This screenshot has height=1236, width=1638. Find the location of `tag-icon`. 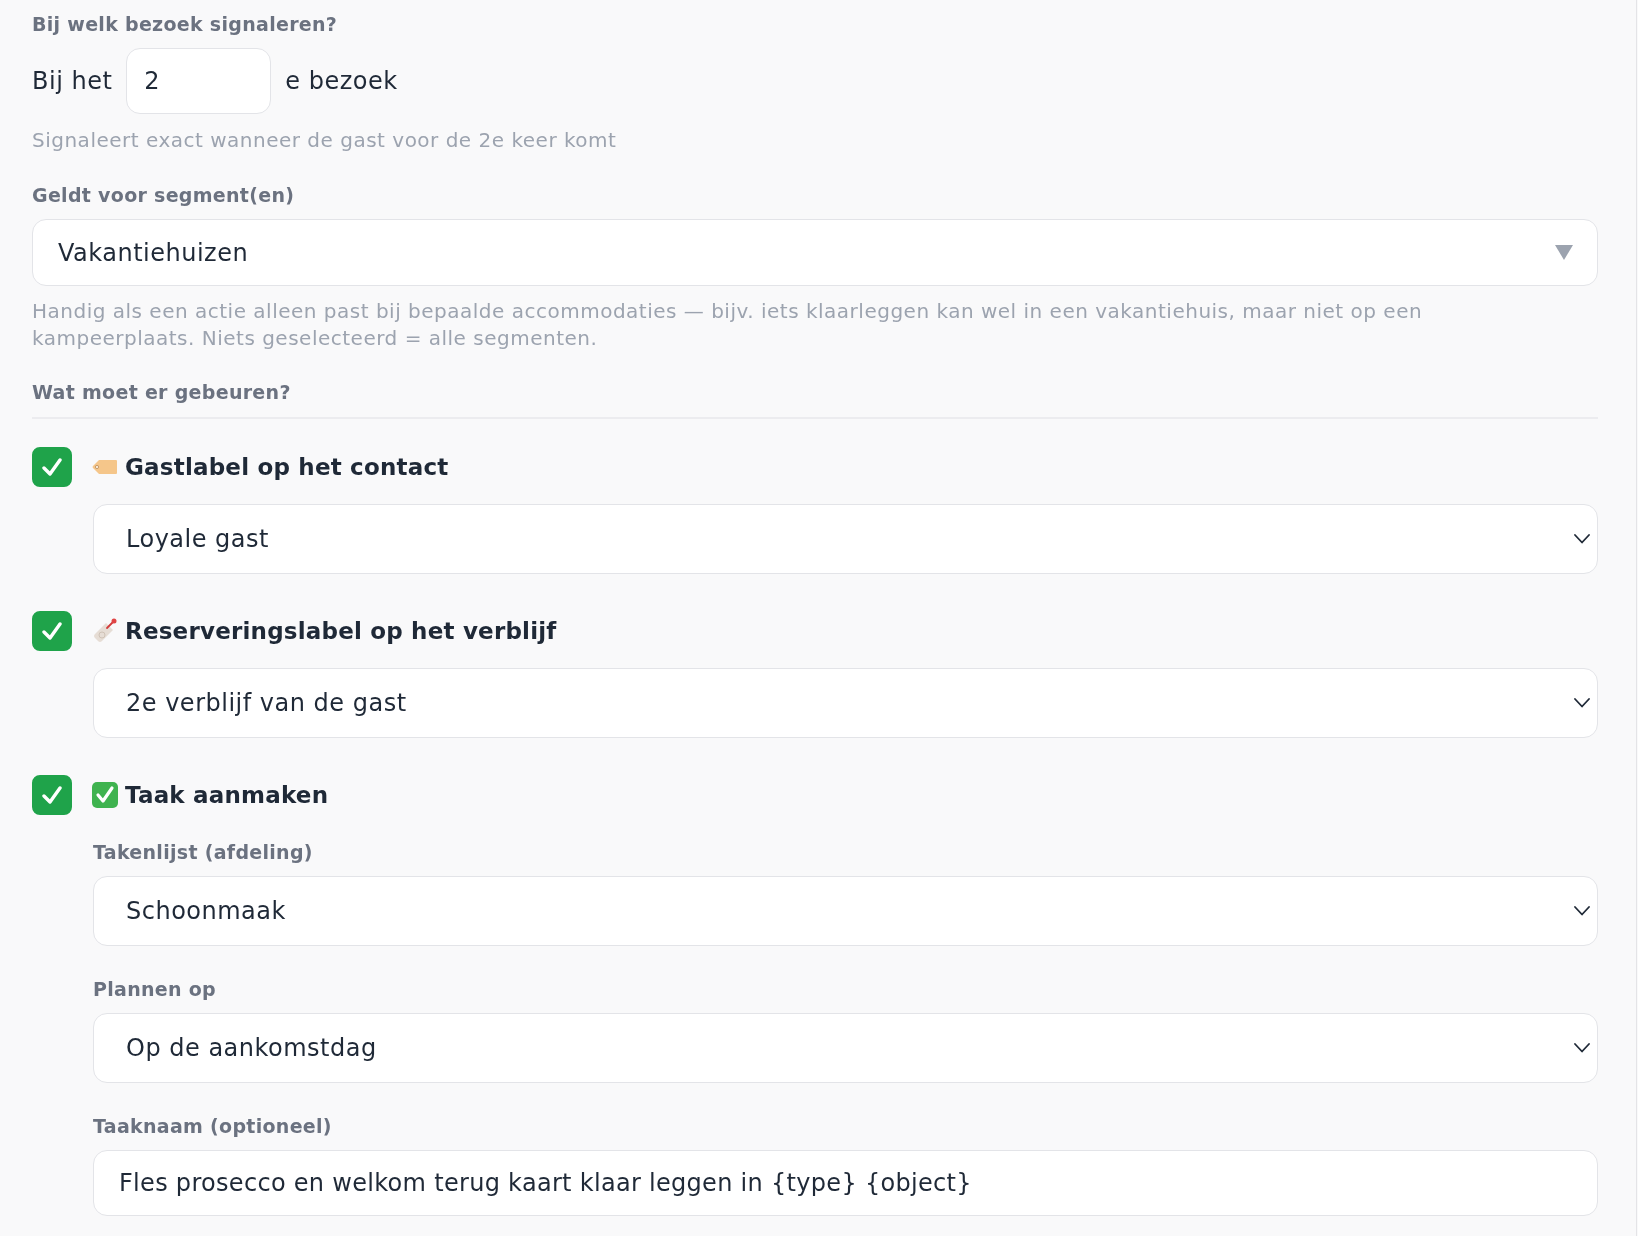

tag-icon is located at coordinates (105, 467).